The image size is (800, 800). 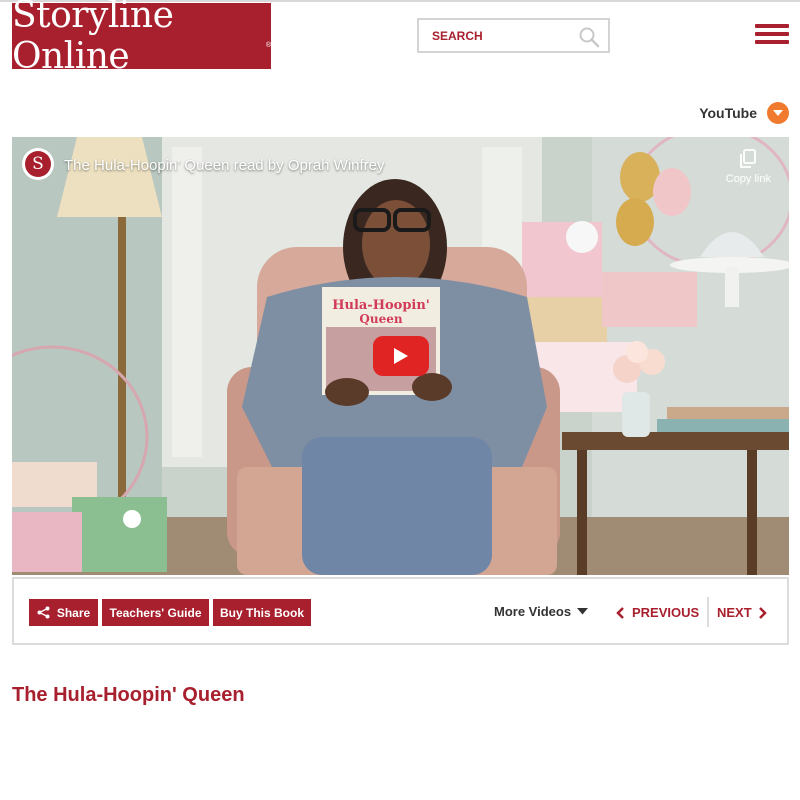 I want to click on player-source-label: YouTube, so click(x=728, y=113).